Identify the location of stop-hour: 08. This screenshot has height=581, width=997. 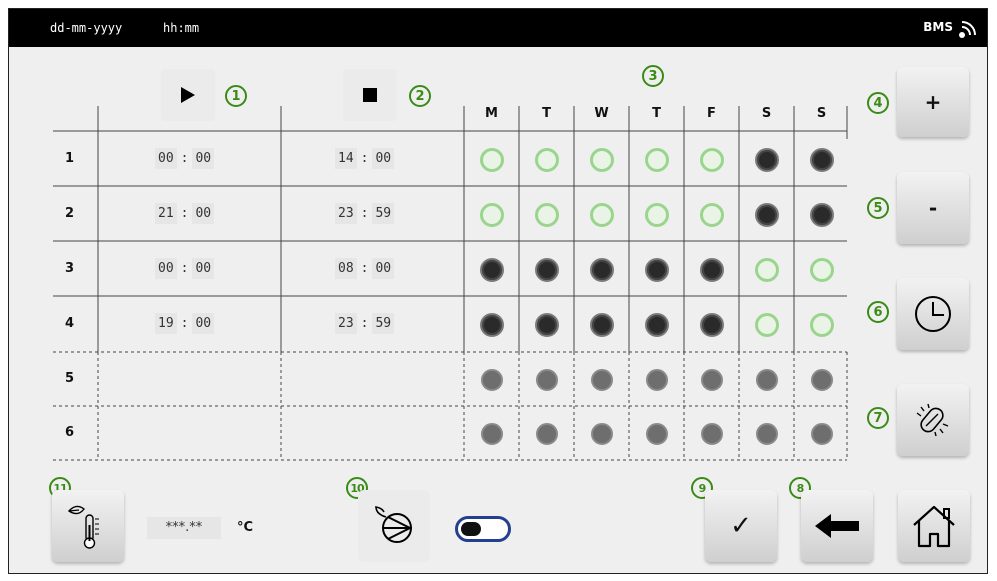
(346, 268).